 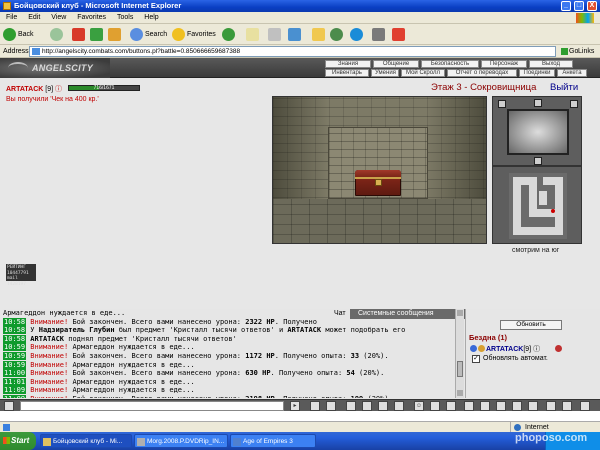 What do you see at coordinates (295, 406) in the screenshot?
I see `send-icon: ▸` at bounding box center [295, 406].